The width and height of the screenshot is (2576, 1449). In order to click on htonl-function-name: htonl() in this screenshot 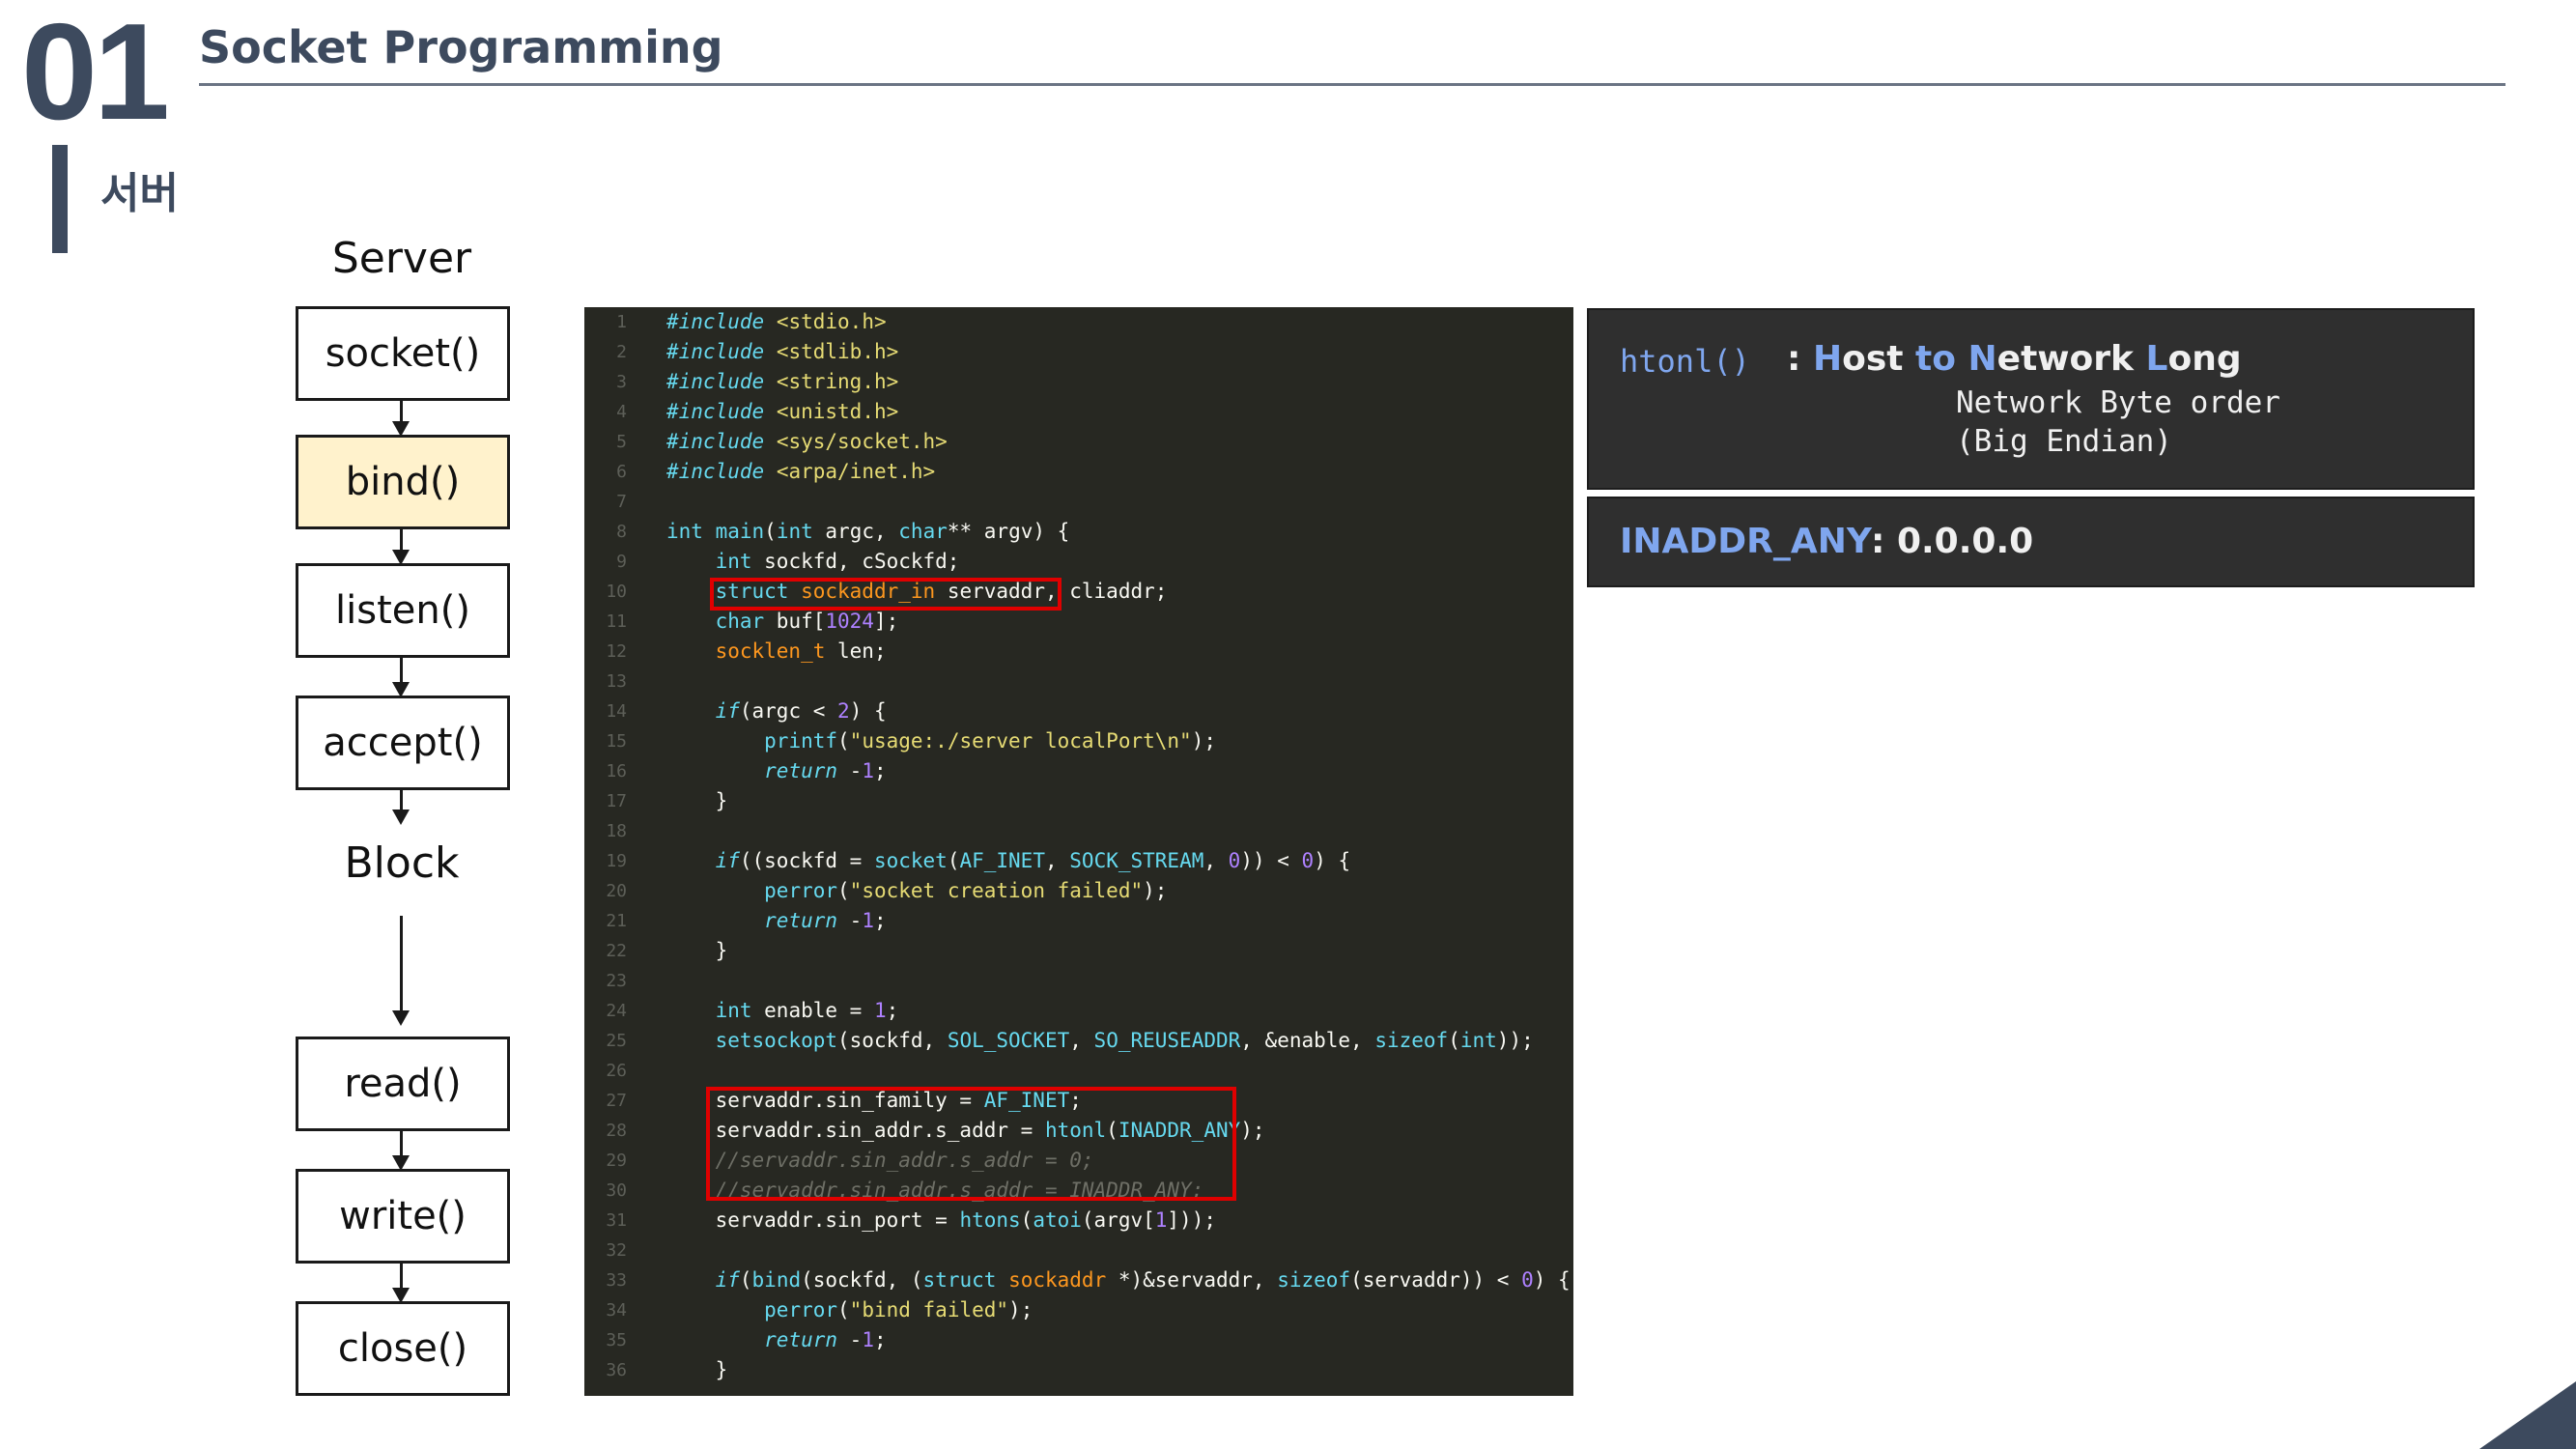, I will do `click(1685, 361)`.